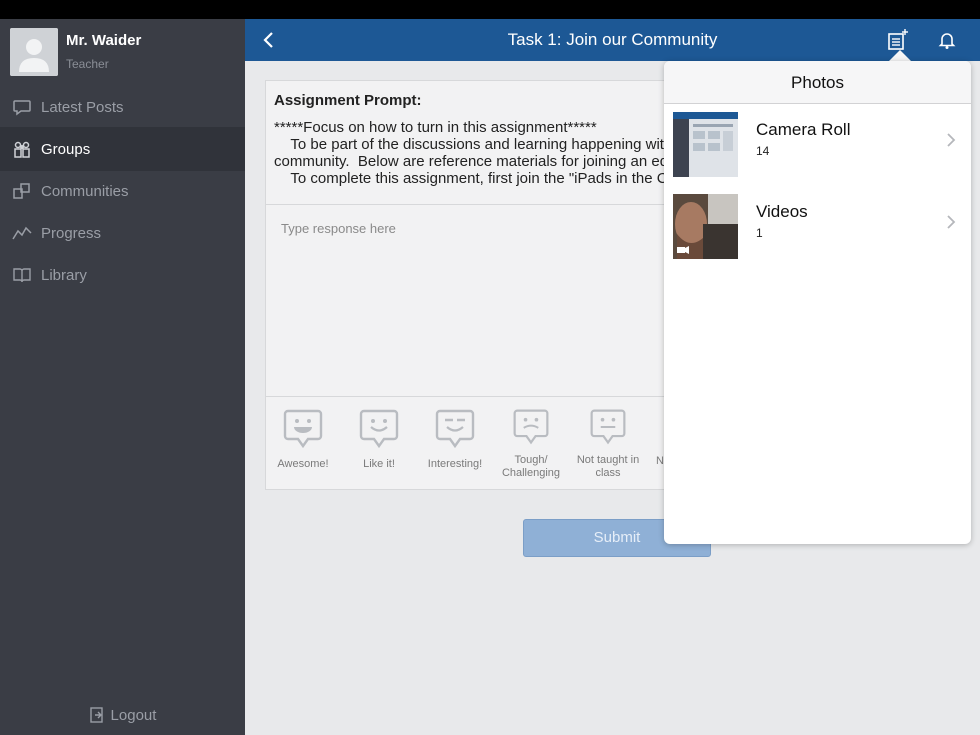  Describe the element at coordinates (803, 129) in the screenshot. I see `album-name: Camera Roll` at that location.